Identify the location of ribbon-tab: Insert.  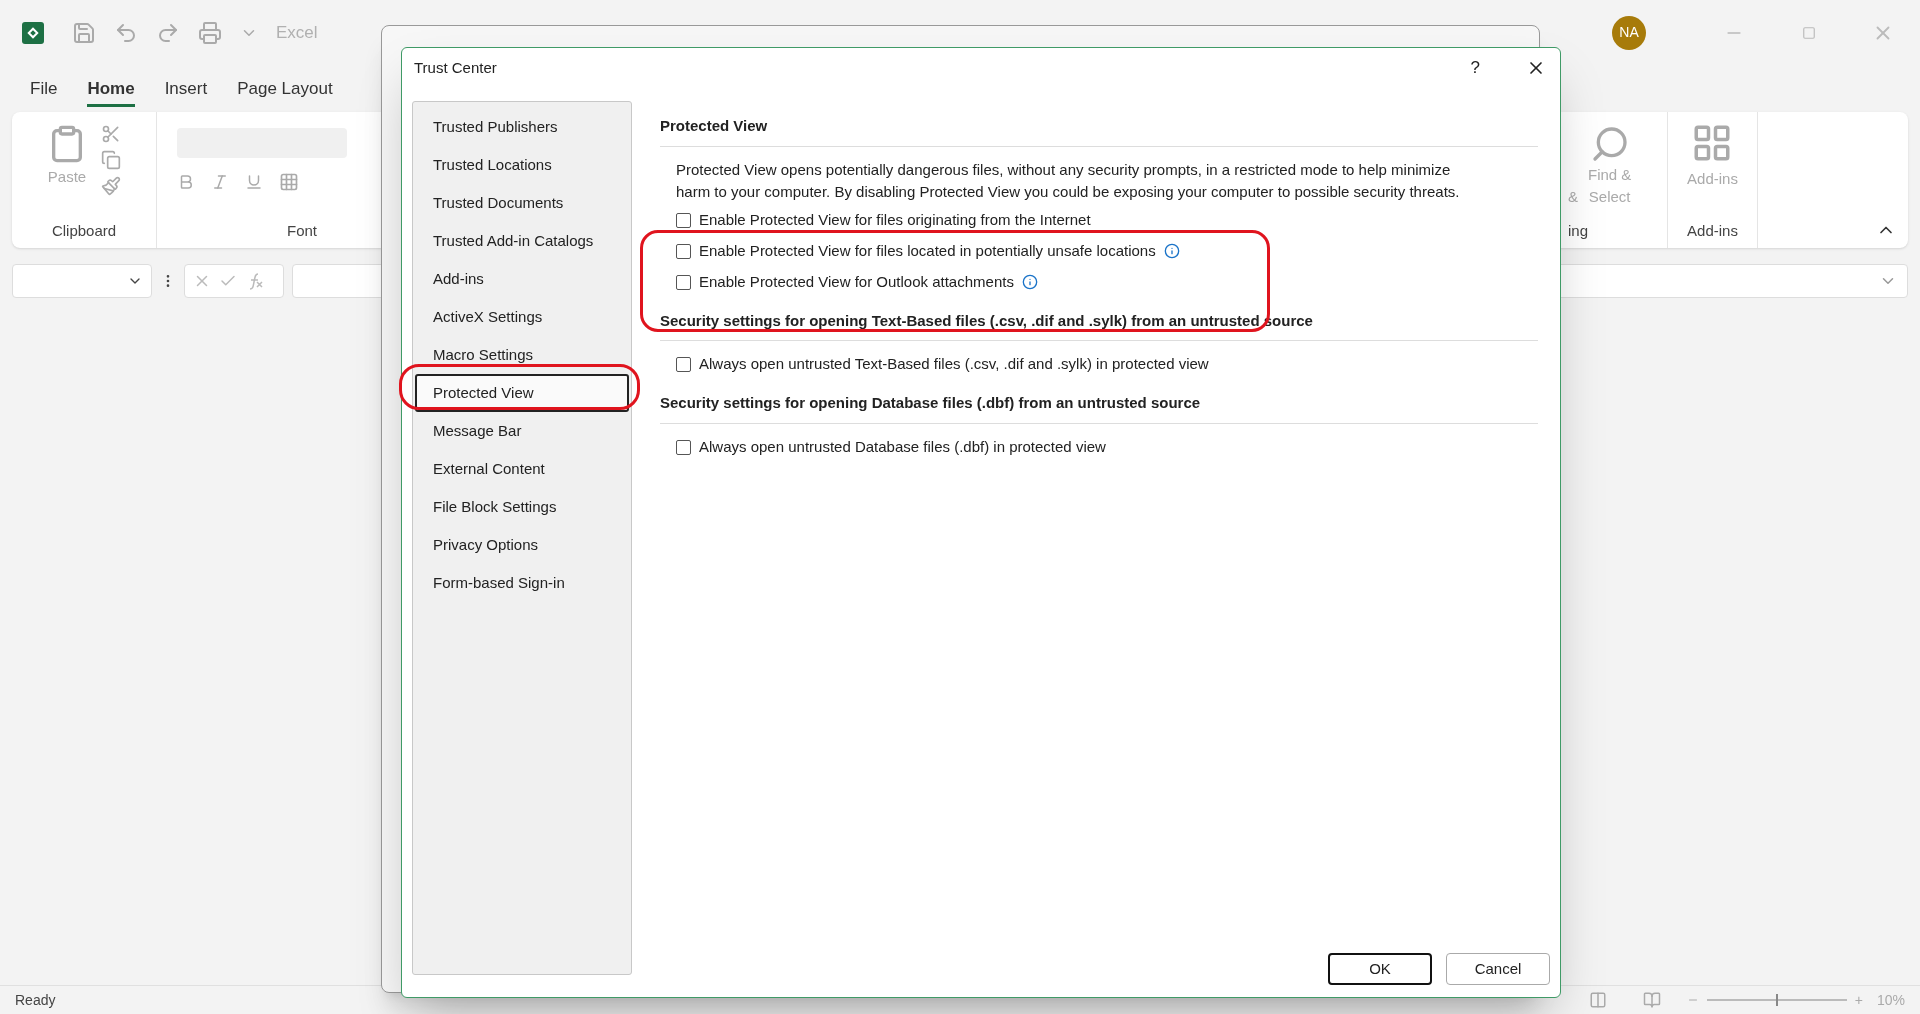
(186, 88).